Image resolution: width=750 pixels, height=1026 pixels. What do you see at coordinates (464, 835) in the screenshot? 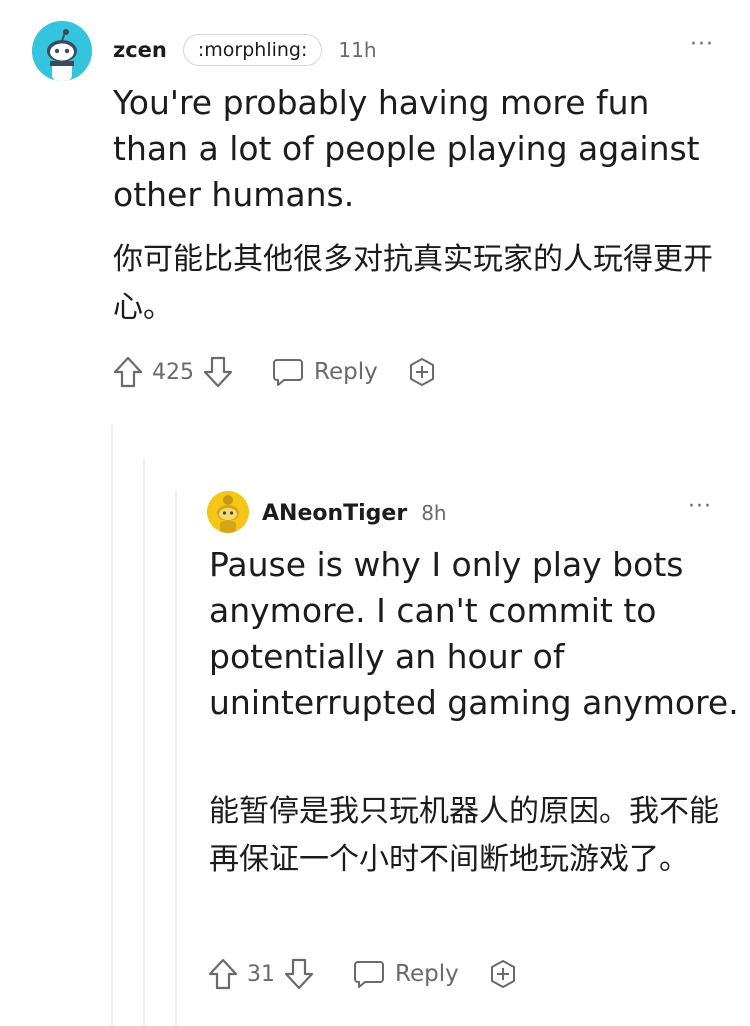
I see `comment-translation: 能暂停是我只玩机器人的原因。我不能再保证一个小时不间断地玩游戏了。` at bounding box center [464, 835].